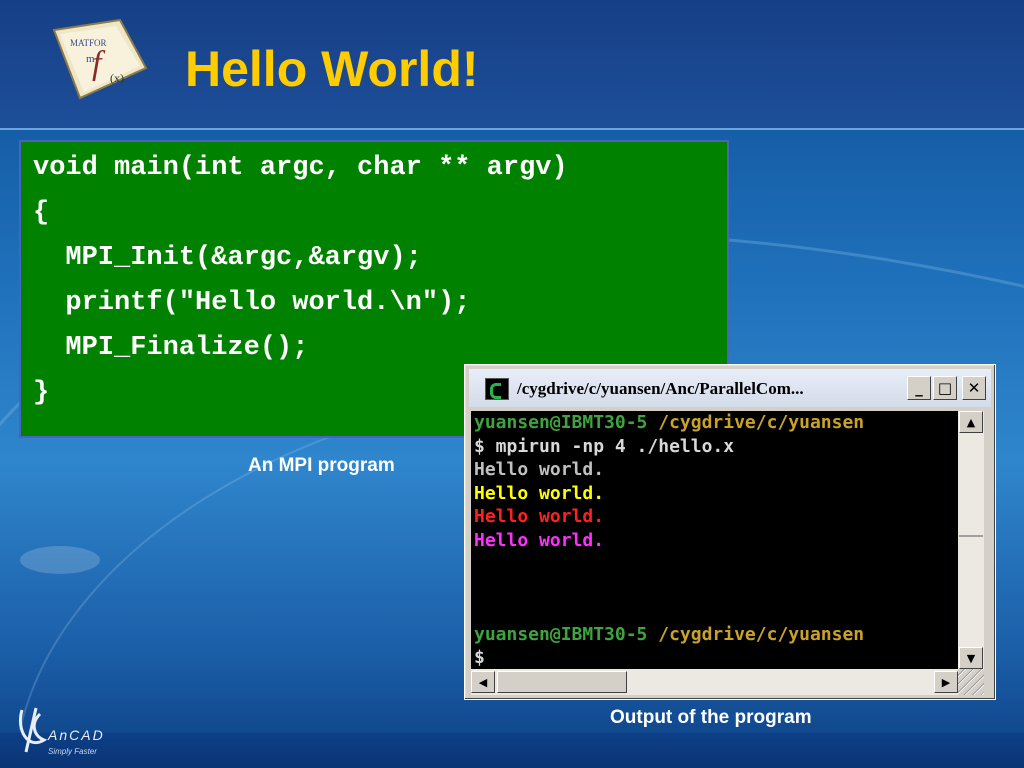 The height and width of the screenshot is (768, 1024). Describe the element at coordinates (332, 69) in the screenshot. I see `slide-title: Hello World!` at that location.